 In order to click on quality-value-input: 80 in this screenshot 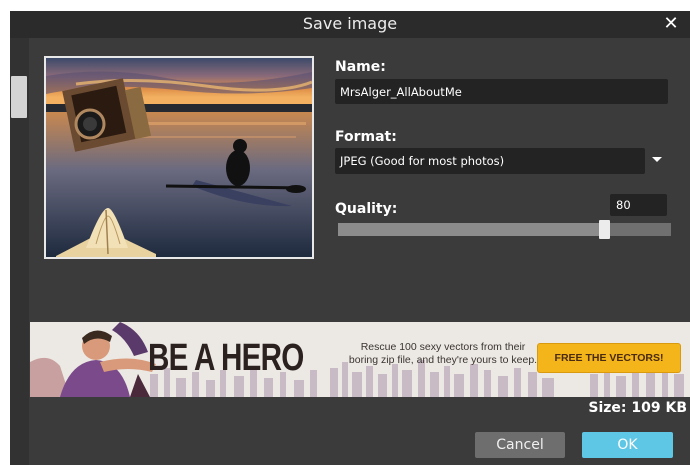, I will do `click(638, 205)`.